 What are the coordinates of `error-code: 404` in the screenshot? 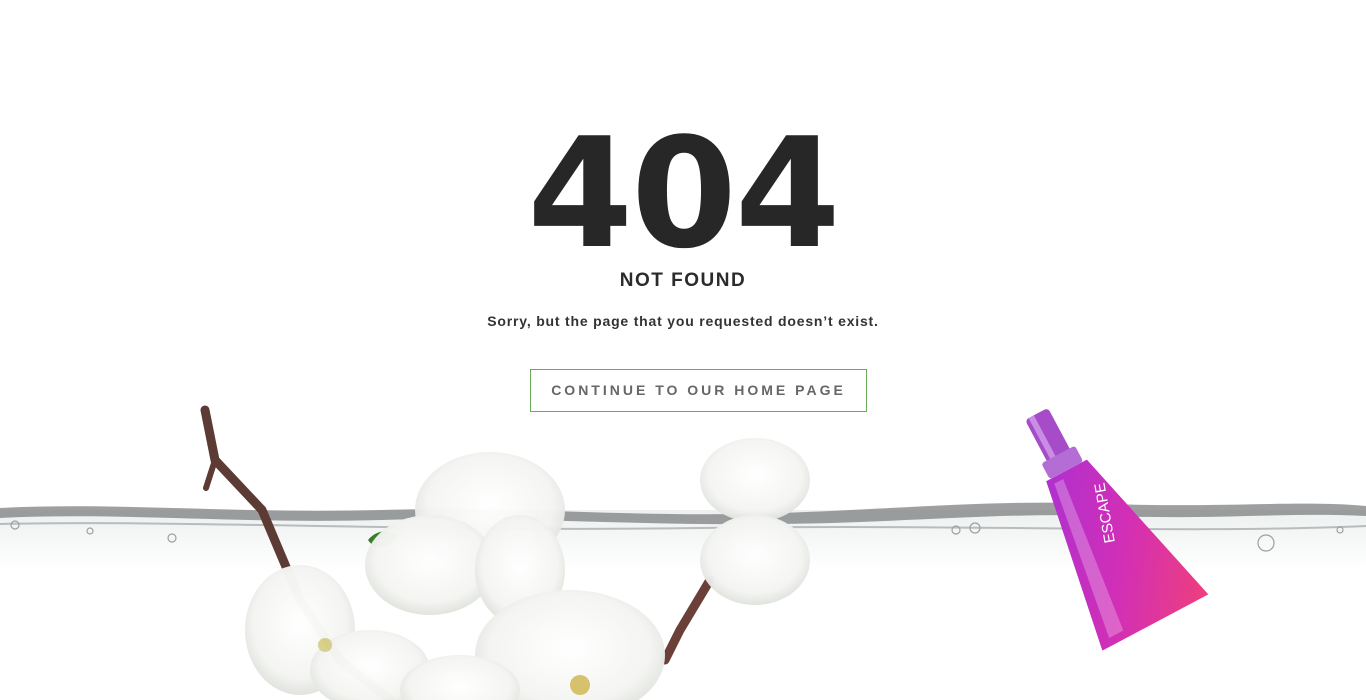 It's located at (683, 193).